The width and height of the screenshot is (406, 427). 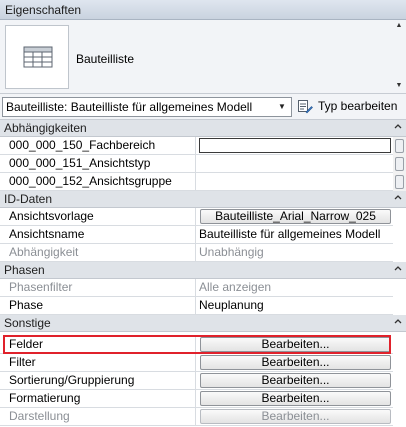 What do you see at coordinates (105, 59) in the screenshot?
I see `type-name: Bauteilliste` at bounding box center [105, 59].